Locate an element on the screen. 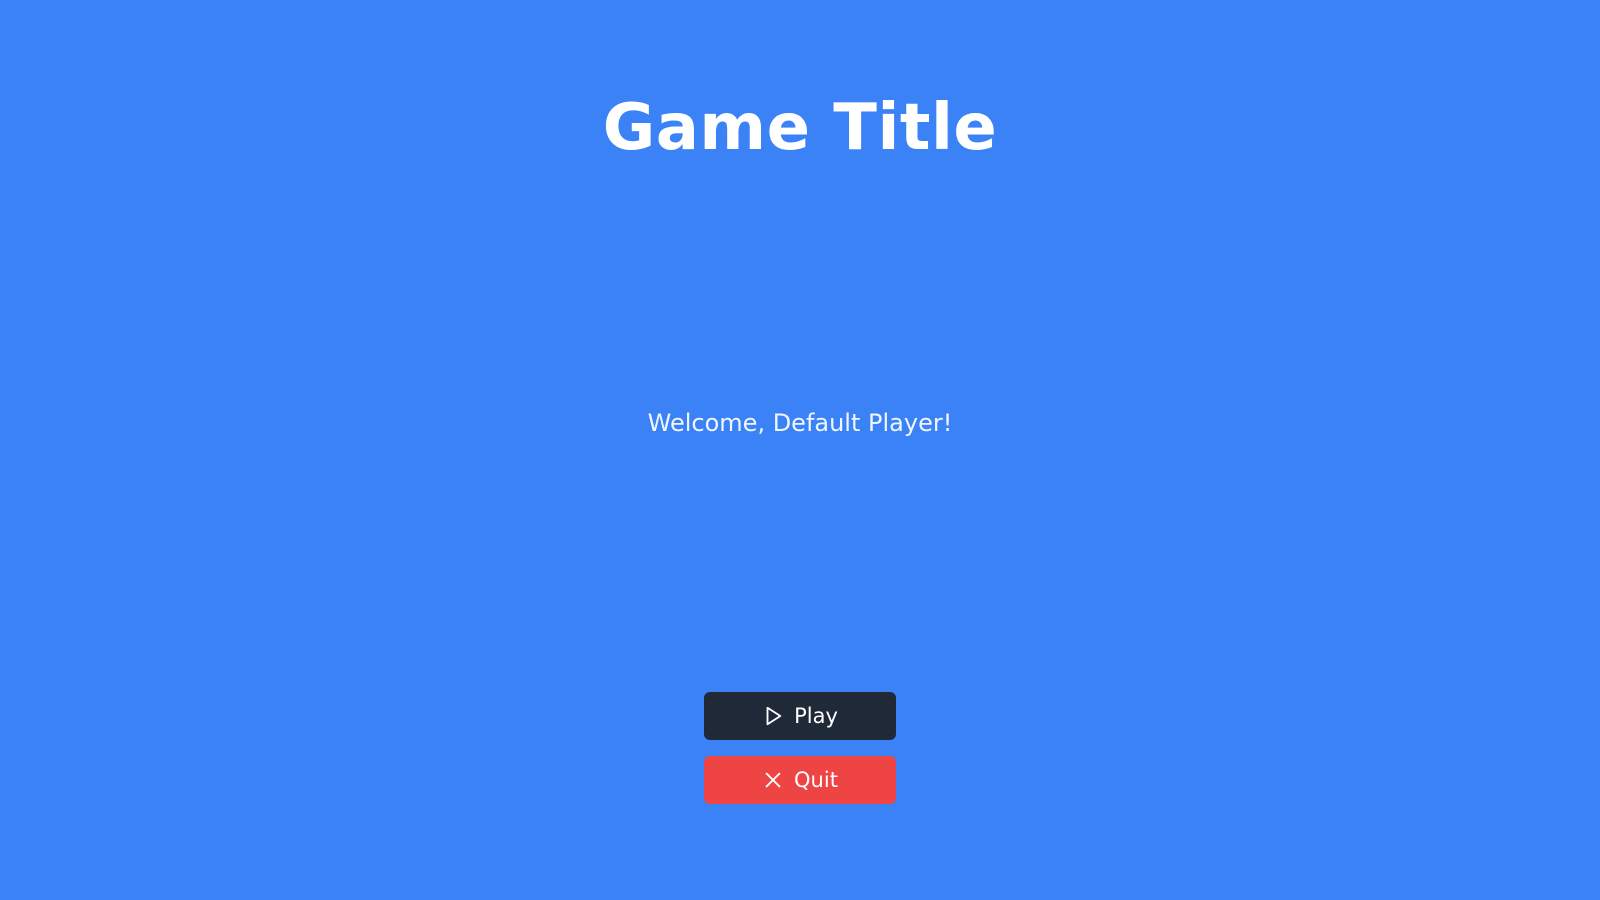  play-button: Play is located at coordinates (800, 716).